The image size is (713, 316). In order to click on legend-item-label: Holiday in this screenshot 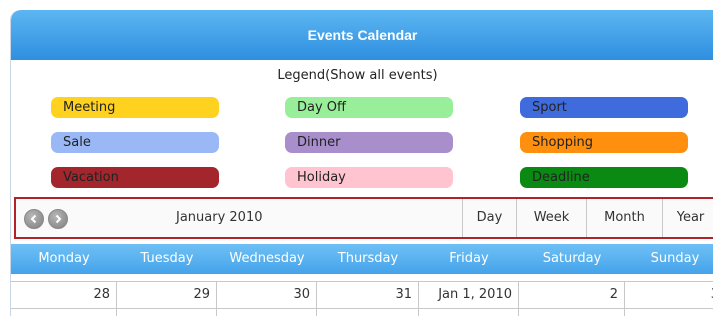, I will do `click(321, 177)`.